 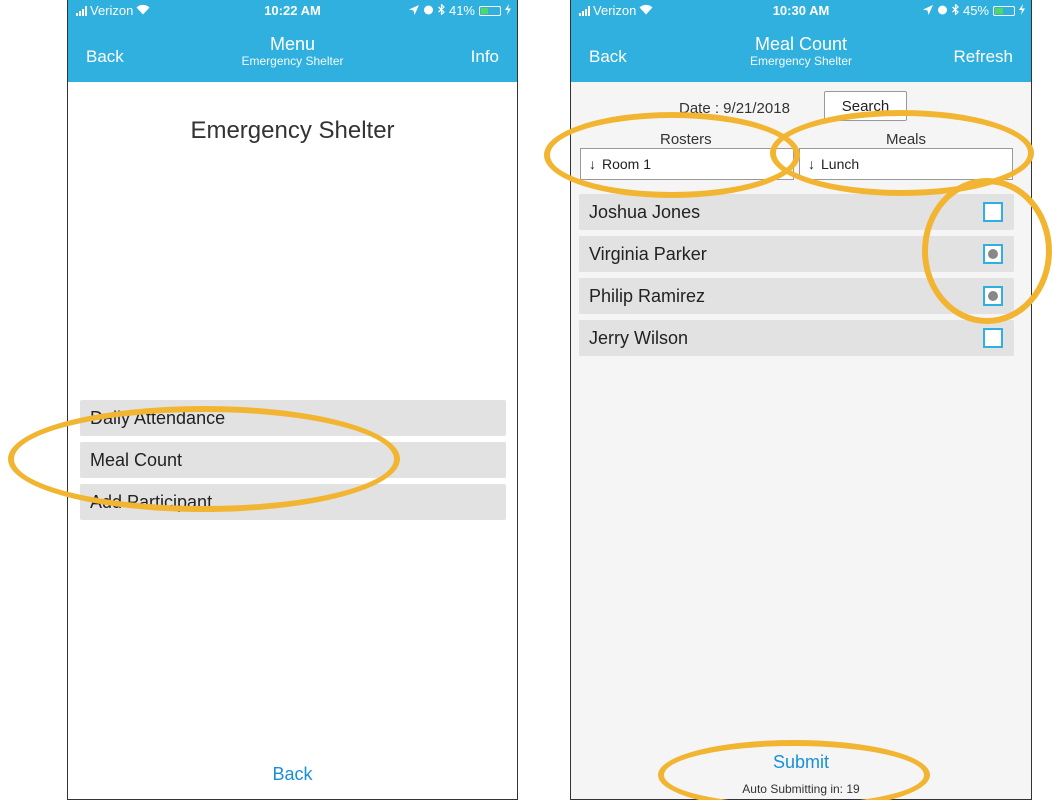 I want to click on meal-select: ↓ Lunch, so click(x=906, y=164).